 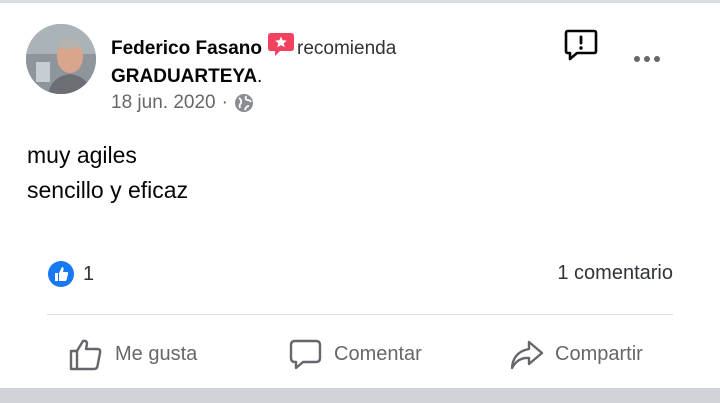 I want to click on comment-button: Comentar, so click(x=355, y=354).